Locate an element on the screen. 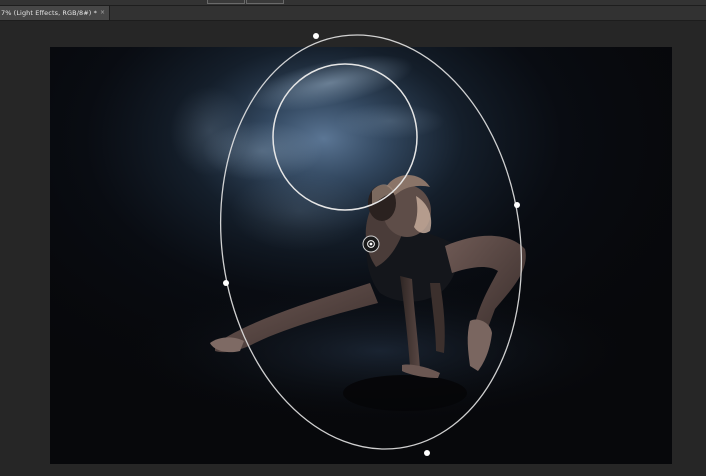 Image resolution: width=706 pixels, height=476 pixels. document-tab-title: 7% (Light Effects, RGB/8#) * is located at coordinates (49, 13).